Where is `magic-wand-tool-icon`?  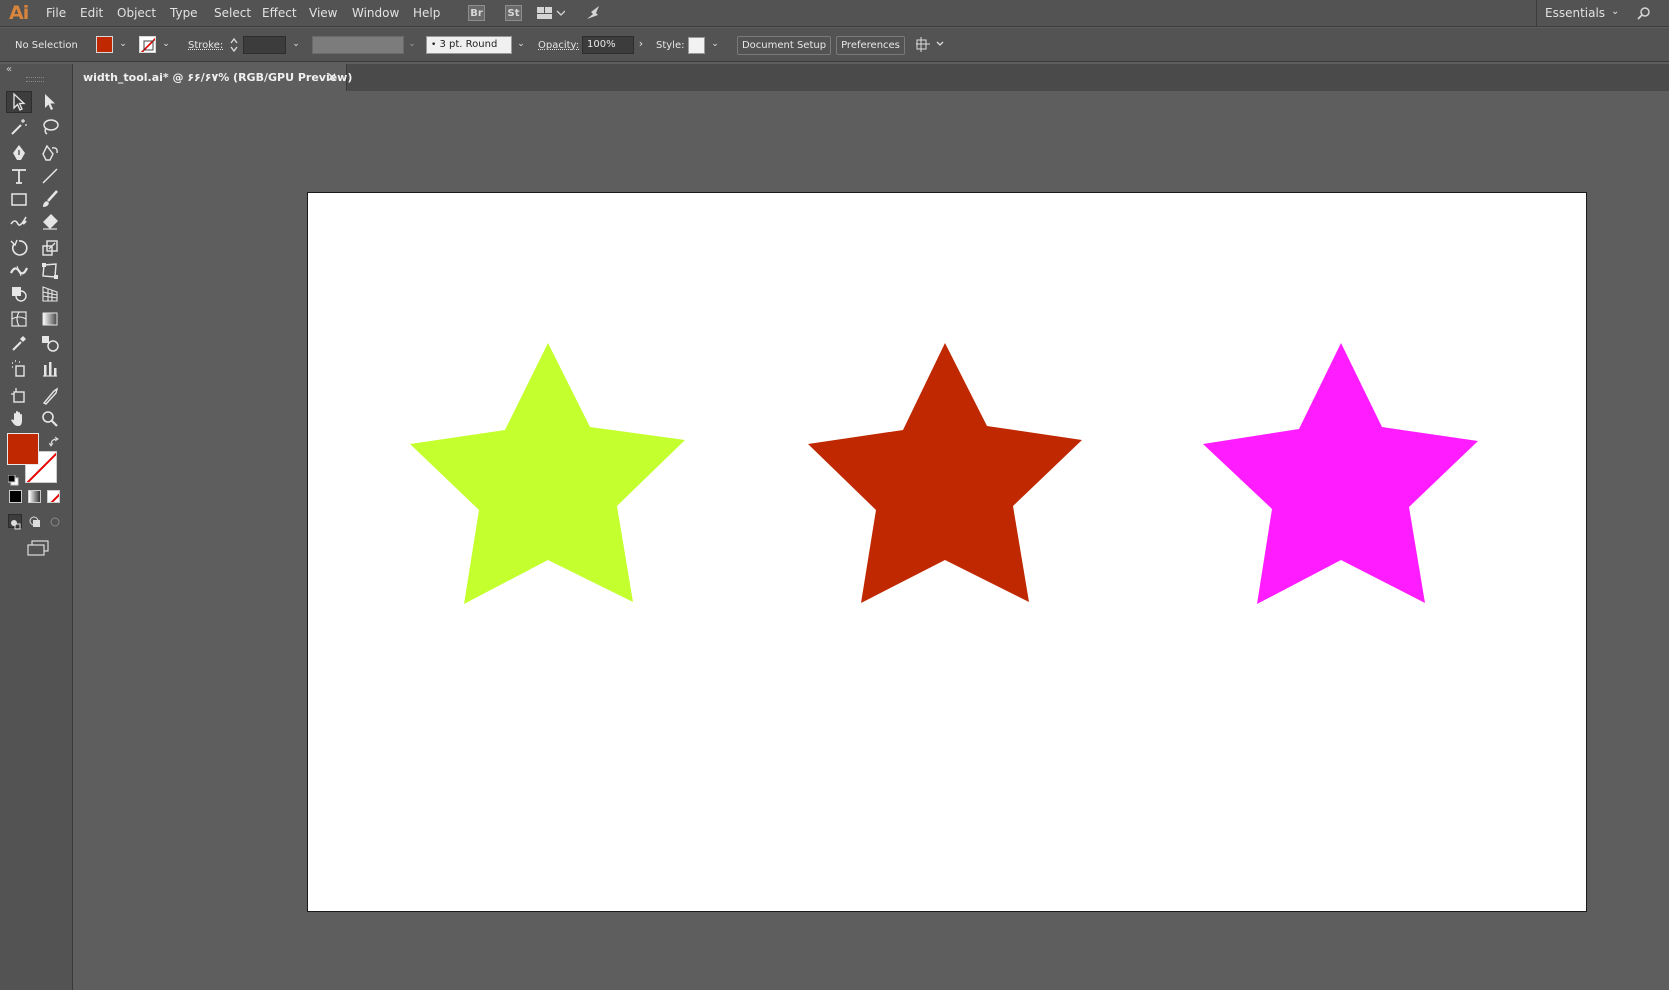 magic-wand-tool-icon is located at coordinates (19, 127).